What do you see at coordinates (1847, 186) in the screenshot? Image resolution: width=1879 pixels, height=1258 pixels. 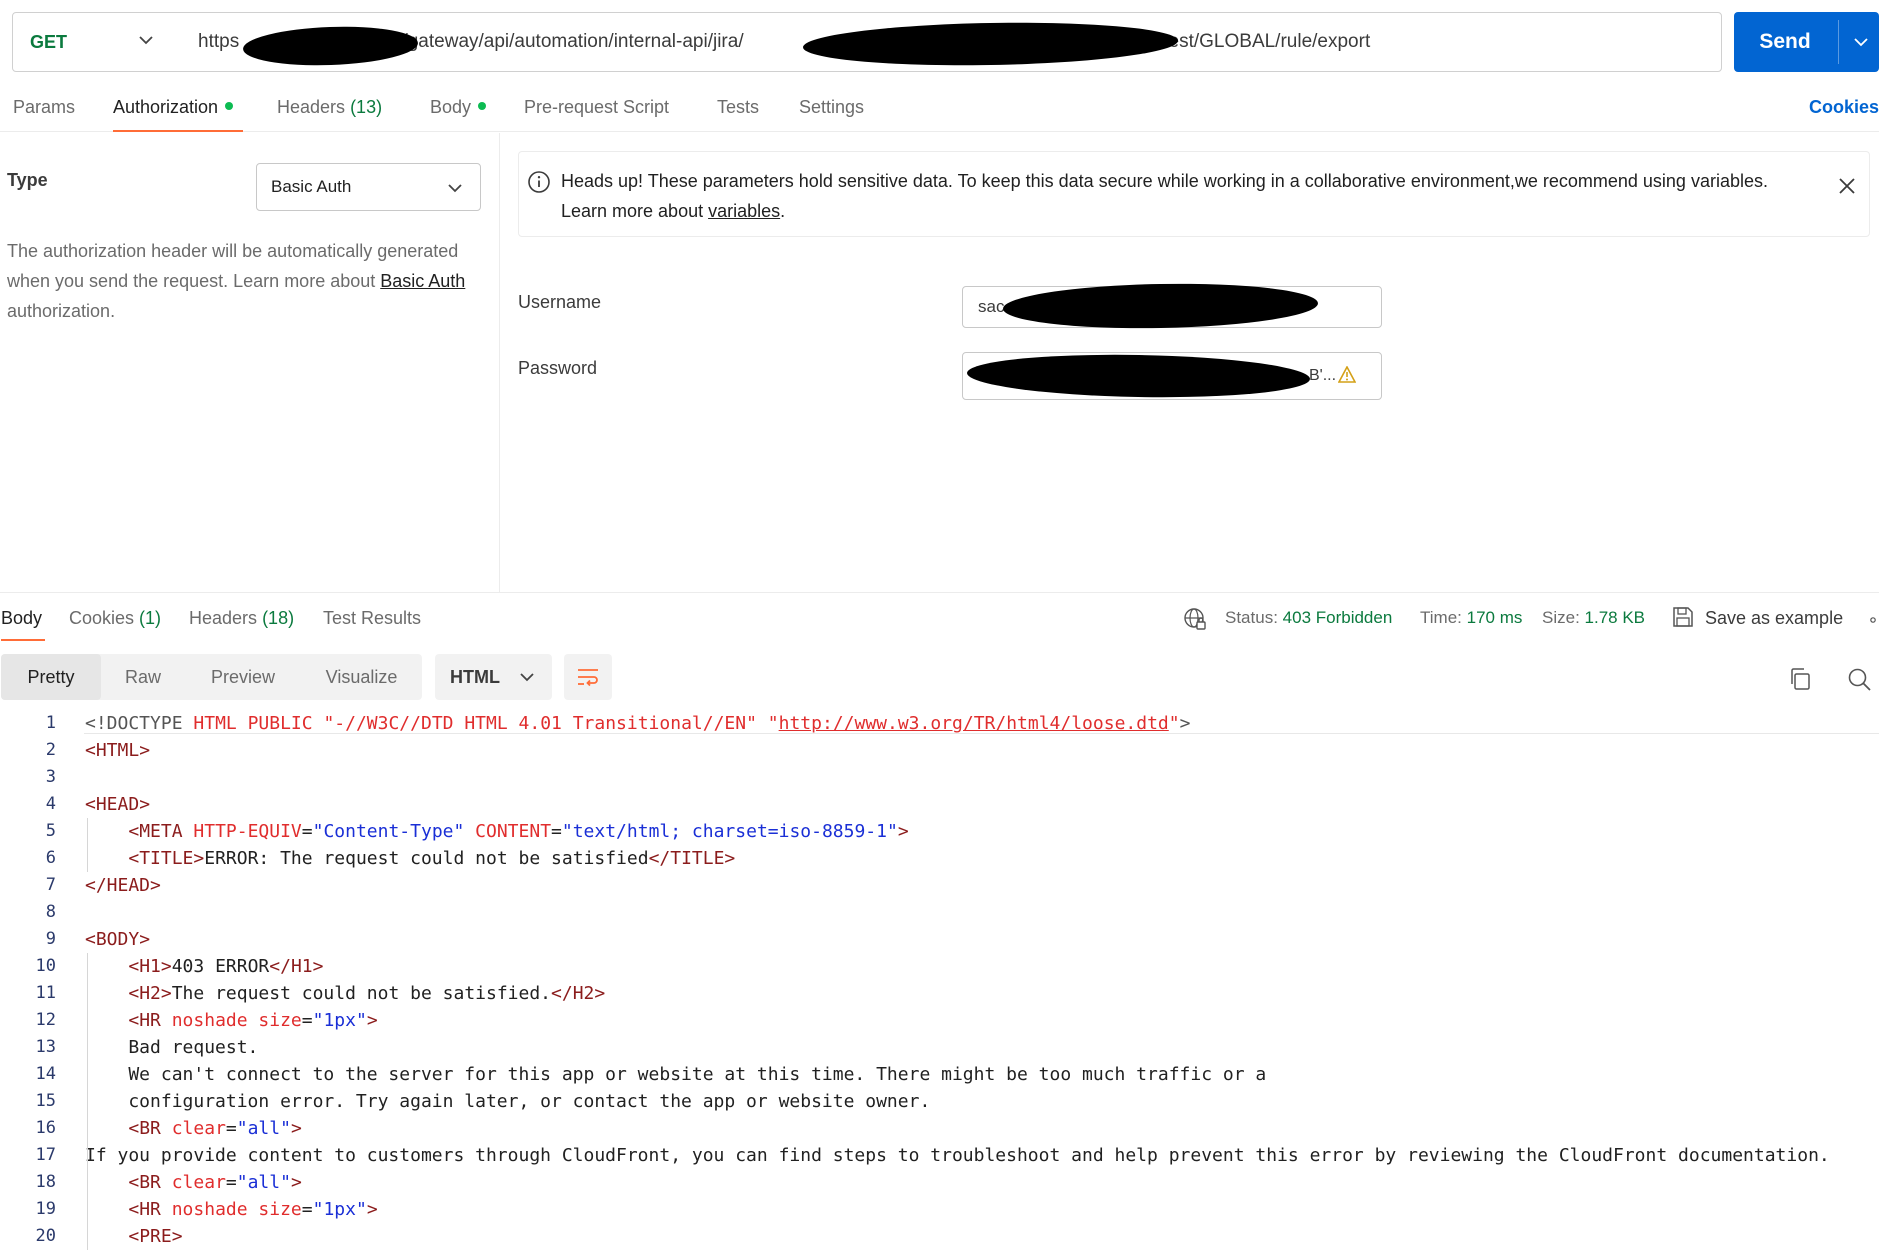 I see `close-icon` at bounding box center [1847, 186].